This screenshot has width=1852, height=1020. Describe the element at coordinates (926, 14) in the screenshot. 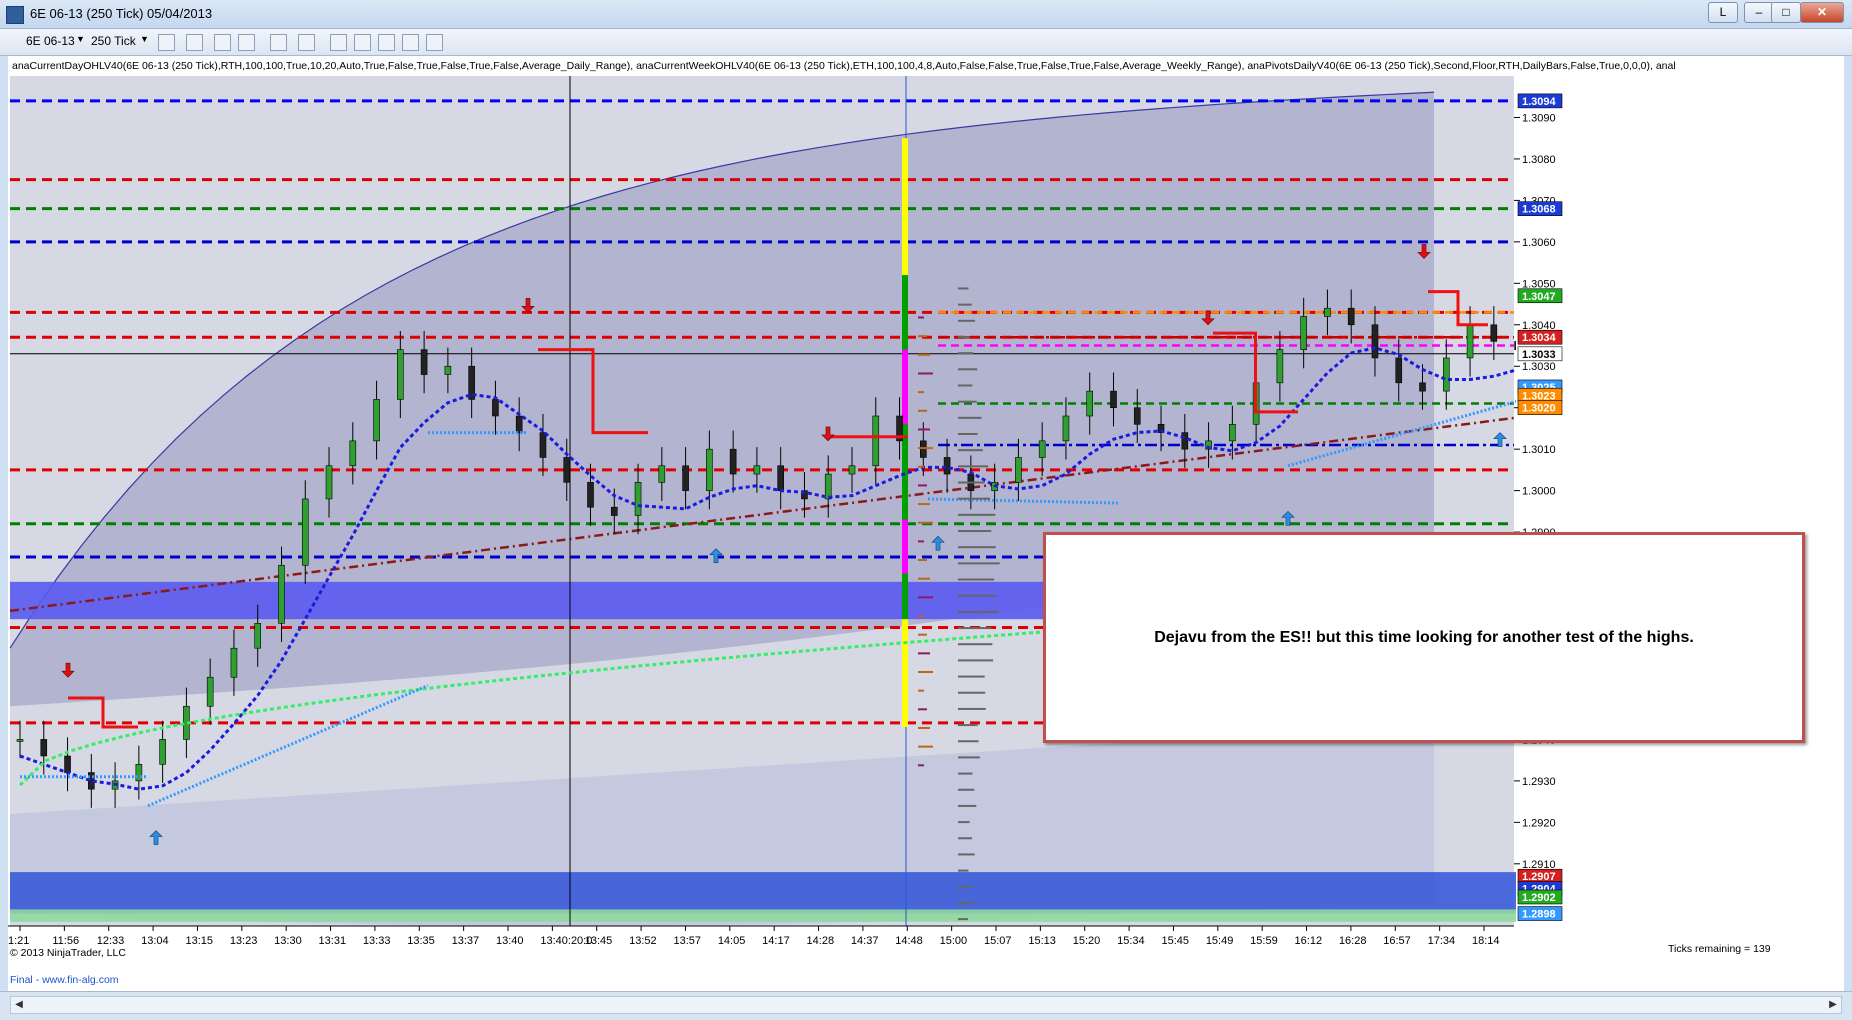

I see `window-titlebar: 6E 06-13 (250 Tick) 05/04/2013 L – □ ✕` at that location.